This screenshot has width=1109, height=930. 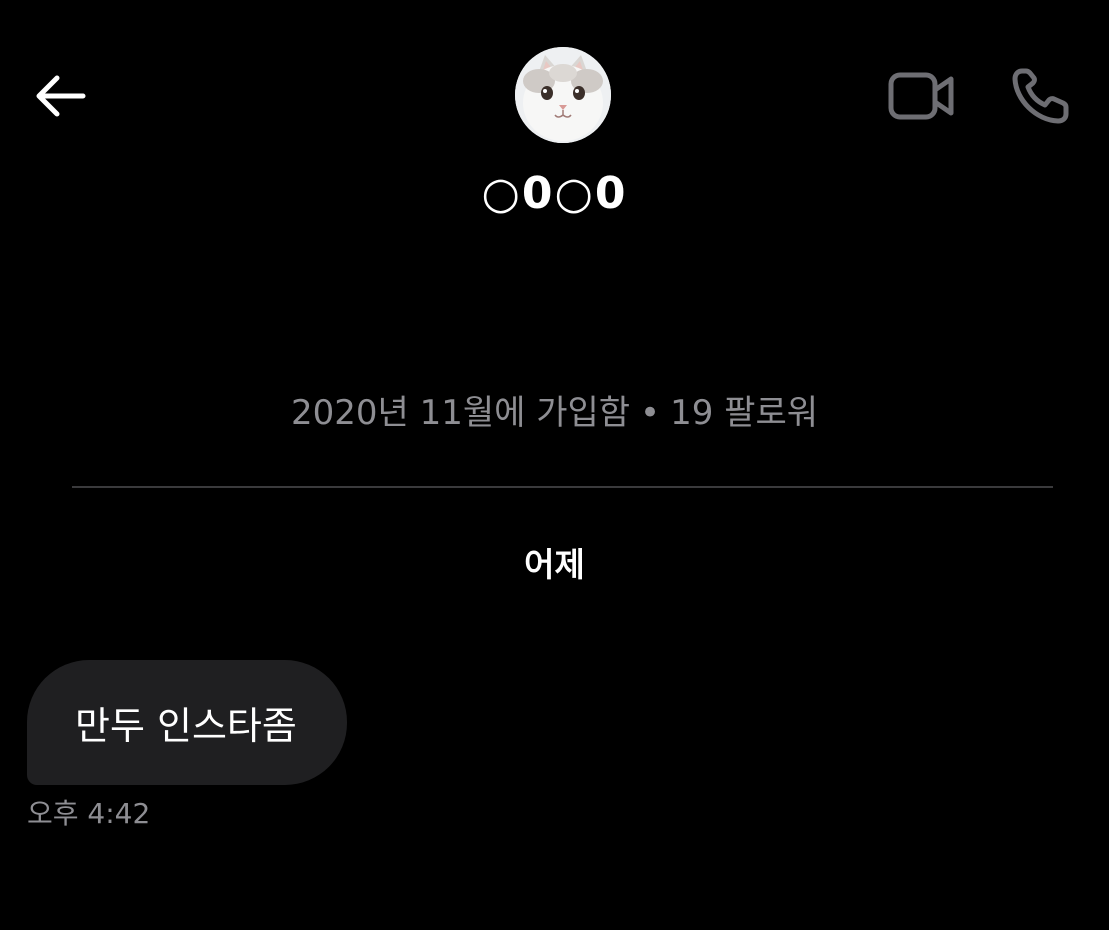 I want to click on profile-meta: 2020년 11월에 가입함 • 19 팔로워, so click(x=554, y=413).